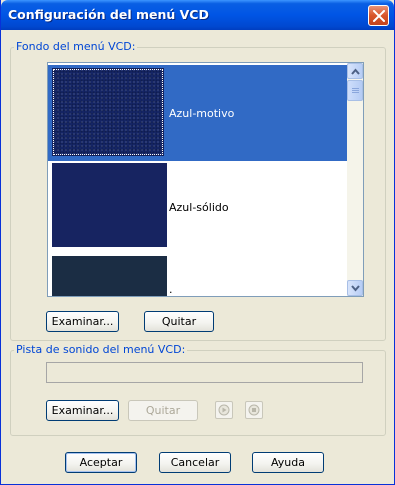 Image resolution: width=395 pixels, height=485 pixels. What do you see at coordinates (202, 113) in the screenshot?
I see `list-item-label: Azul-motivo` at bounding box center [202, 113].